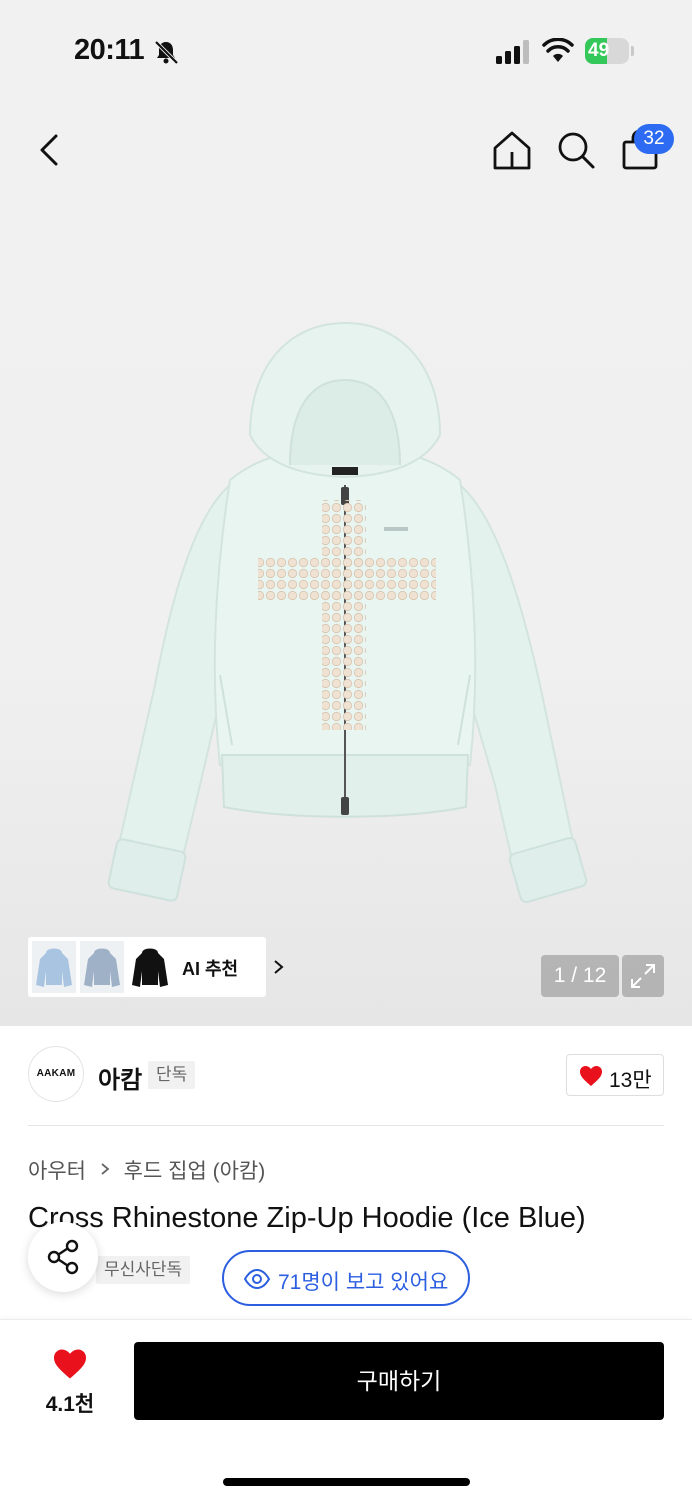 Image resolution: width=692 pixels, height=1500 pixels. Describe the element at coordinates (210, 968) in the screenshot. I see `ai-recommend-label: AI 추천` at that location.